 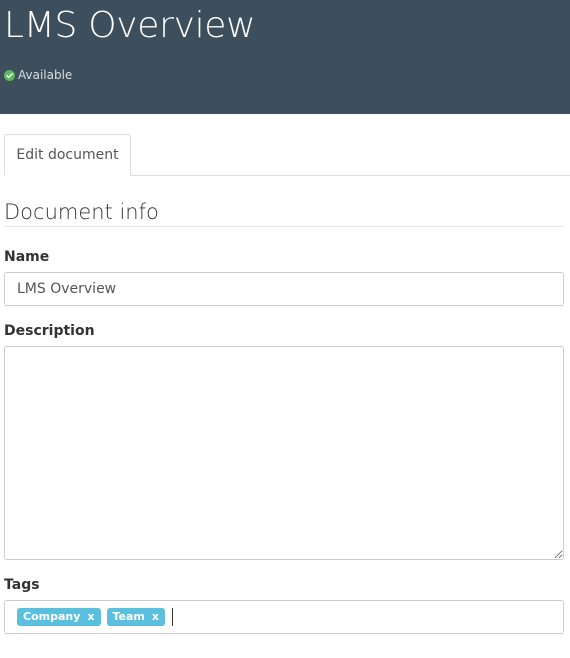 What do you see at coordinates (287, 155) in the screenshot?
I see `tab-bar: Edit document` at bounding box center [287, 155].